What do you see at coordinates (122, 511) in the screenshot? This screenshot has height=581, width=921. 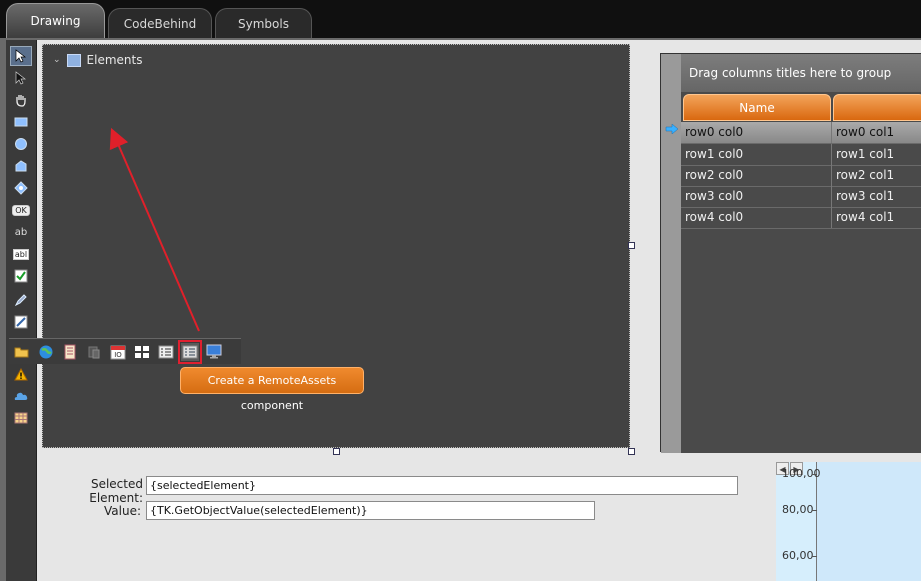 I see `value-label: Value:` at bounding box center [122, 511].